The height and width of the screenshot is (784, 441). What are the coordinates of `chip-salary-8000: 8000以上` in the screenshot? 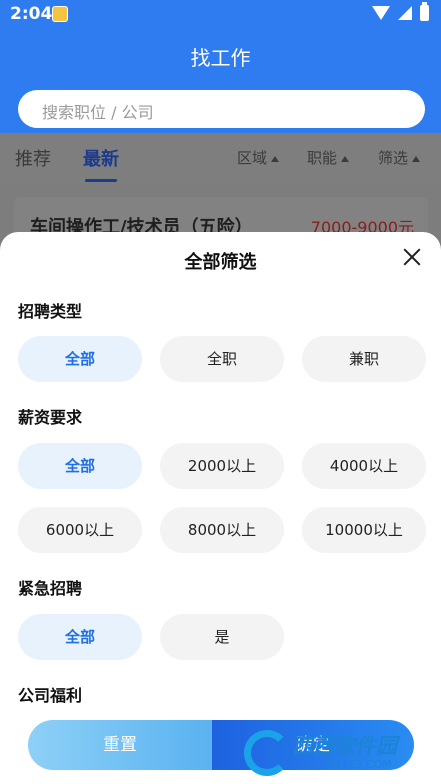 It's located at (222, 530).